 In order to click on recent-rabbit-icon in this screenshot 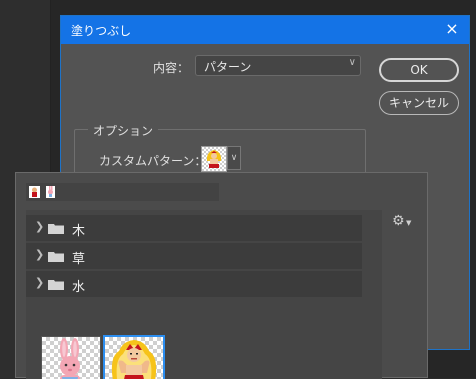, I will do `click(50, 192)`.